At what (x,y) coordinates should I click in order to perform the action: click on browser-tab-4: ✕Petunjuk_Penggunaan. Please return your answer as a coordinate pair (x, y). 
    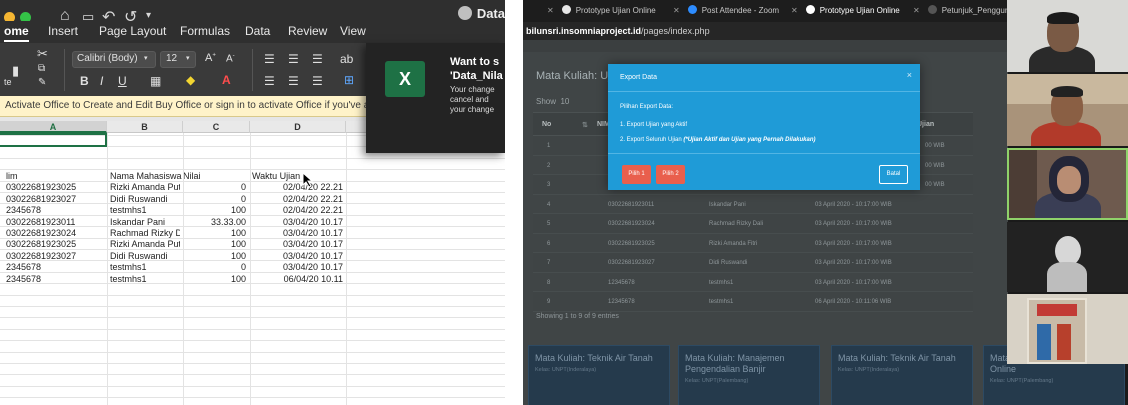
    Looking at the image, I should click on (960, 10).